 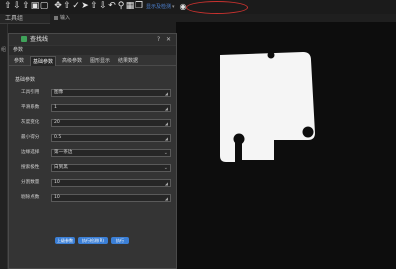 What do you see at coordinates (14, 18) in the screenshot?
I see `tool-group-label: 工具组` at bounding box center [14, 18].